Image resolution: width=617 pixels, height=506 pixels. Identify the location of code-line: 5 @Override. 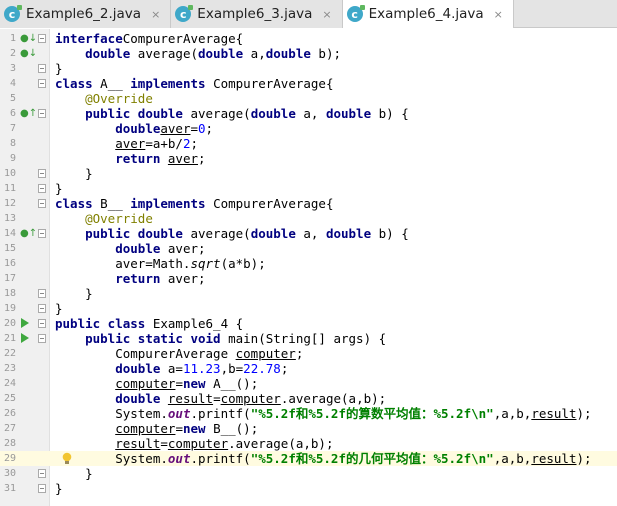
(308, 98).